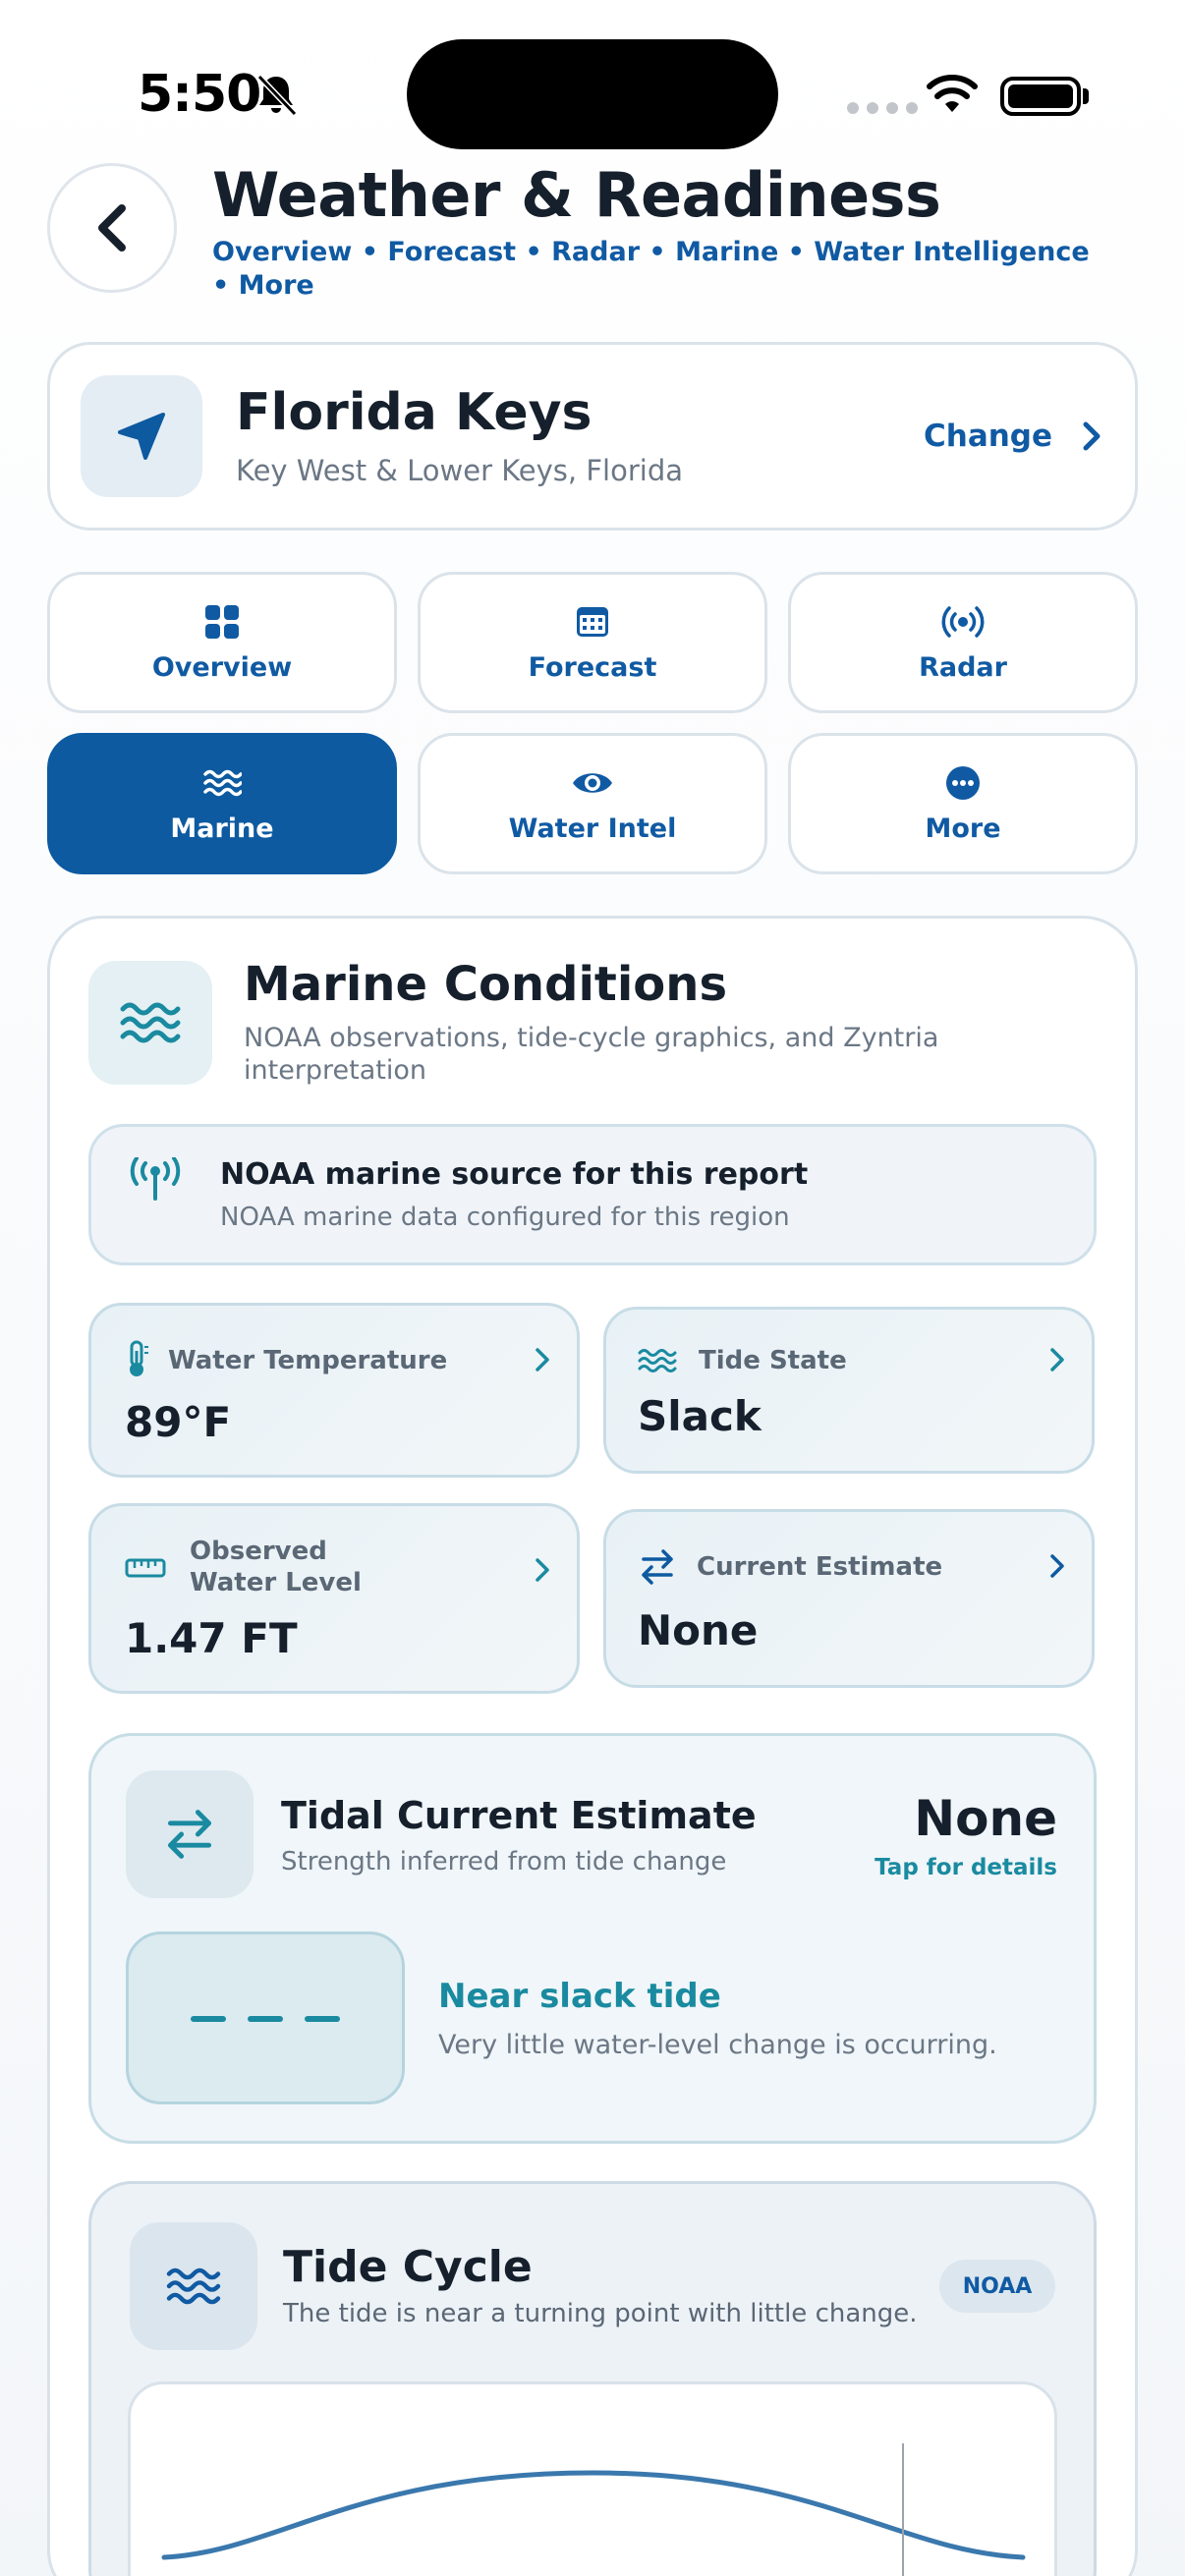 Image resolution: width=1185 pixels, height=2576 pixels. I want to click on metric-value: Slack, so click(700, 1416).